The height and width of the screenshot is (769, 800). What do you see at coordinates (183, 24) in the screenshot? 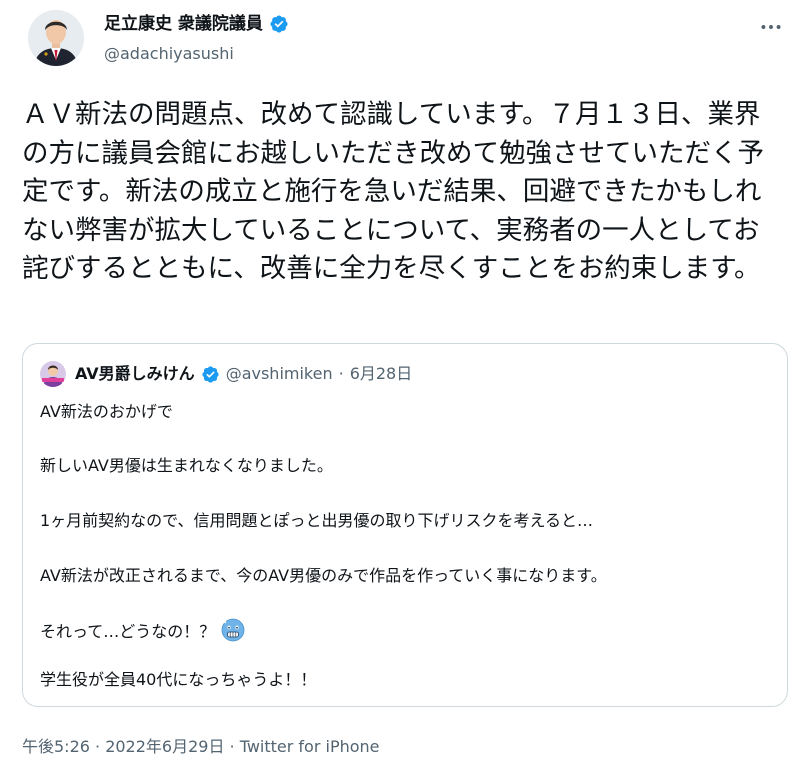
I see `author-name: 足立康史 衆議院議員` at bounding box center [183, 24].